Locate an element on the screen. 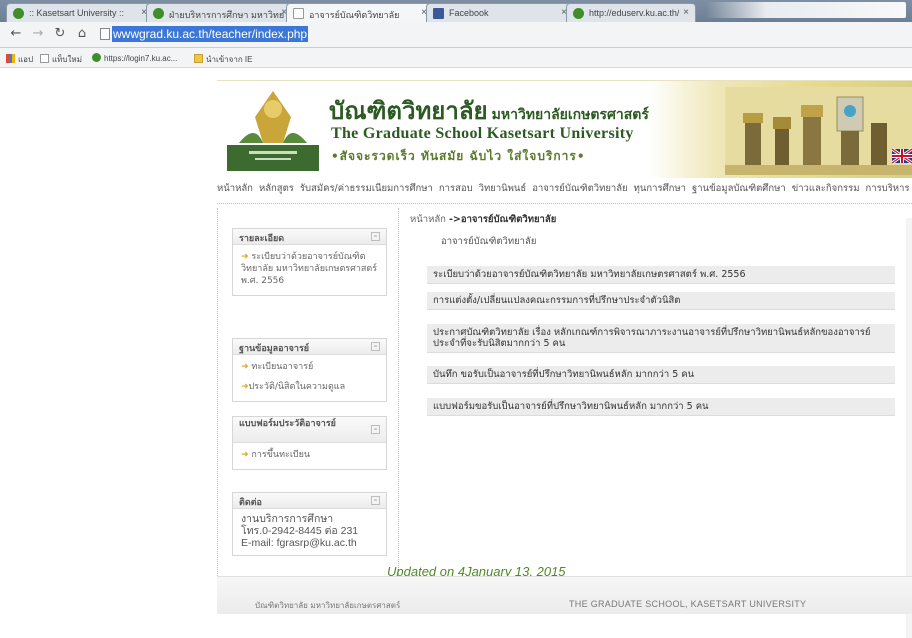  nav-exams: การสอบ is located at coordinates (456, 188).